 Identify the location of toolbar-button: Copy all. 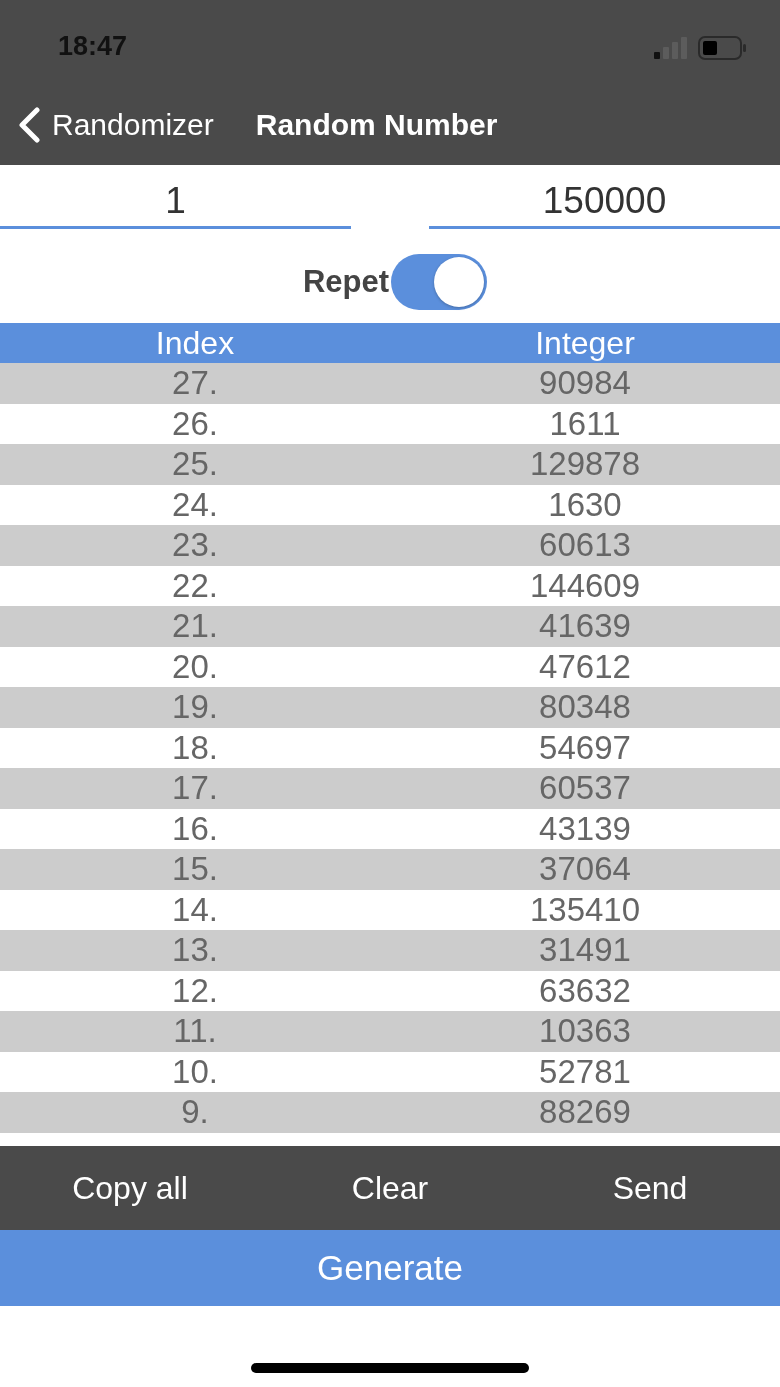
(130, 1188).